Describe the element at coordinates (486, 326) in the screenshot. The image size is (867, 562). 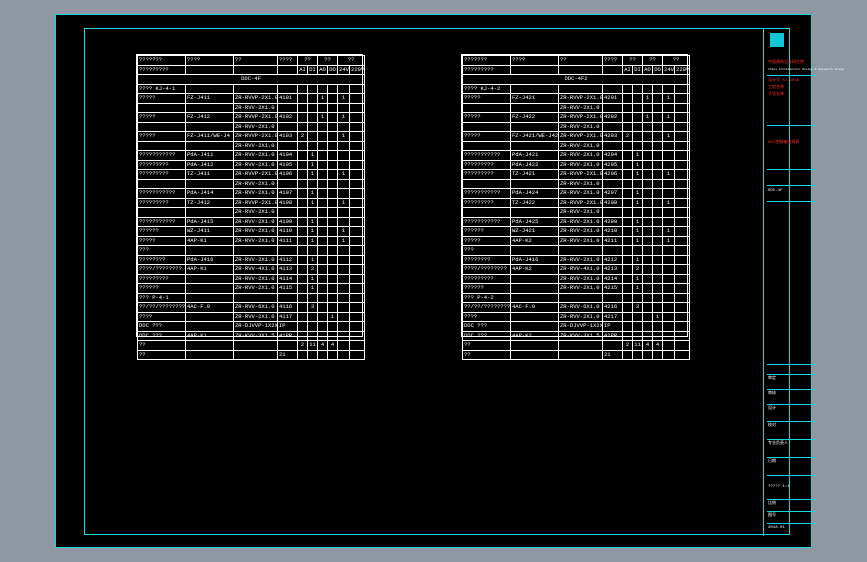
I see `table-cell: DDC ???` at that location.